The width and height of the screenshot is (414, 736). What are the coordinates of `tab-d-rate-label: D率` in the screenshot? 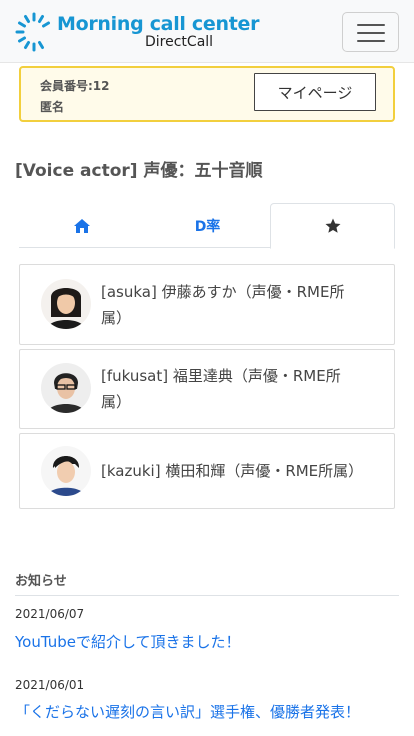 It's located at (207, 226).